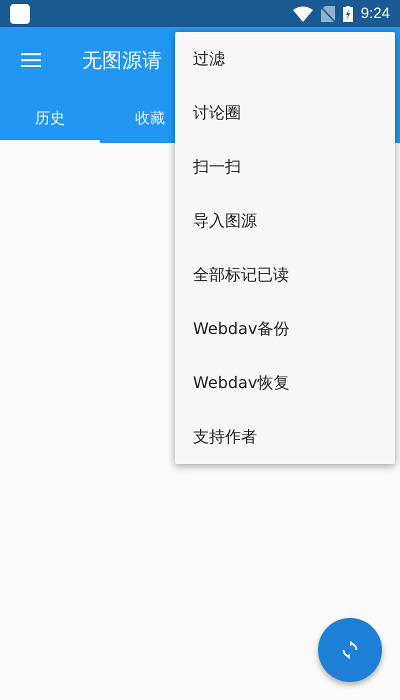 The width and height of the screenshot is (400, 700). I want to click on menu-item: Webdav恢复, so click(285, 383).